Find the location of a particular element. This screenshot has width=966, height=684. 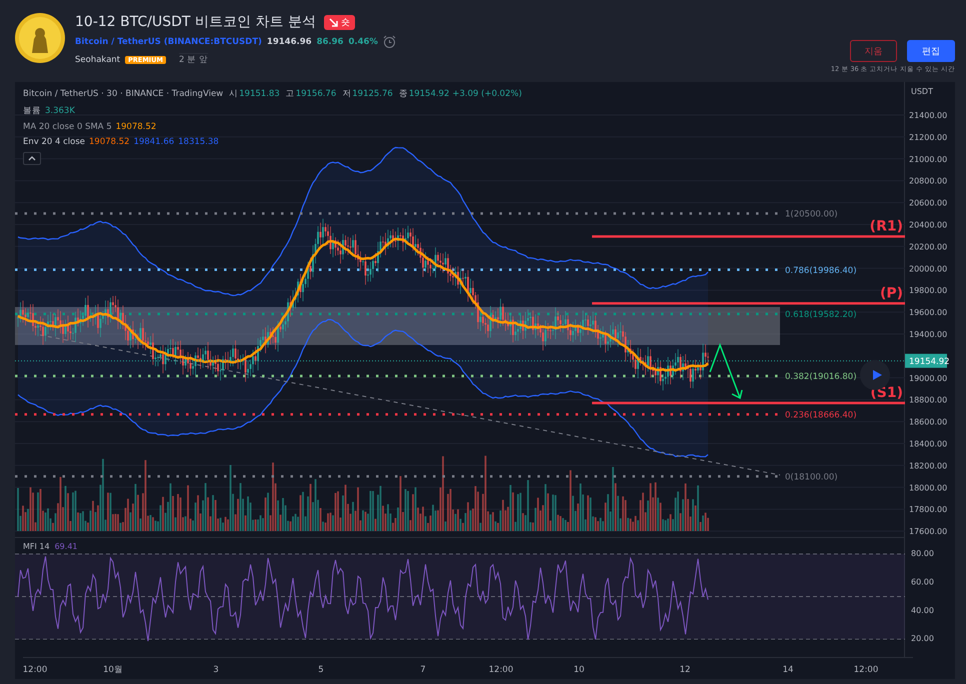

ohlc-label: 고 is located at coordinates (290, 94).